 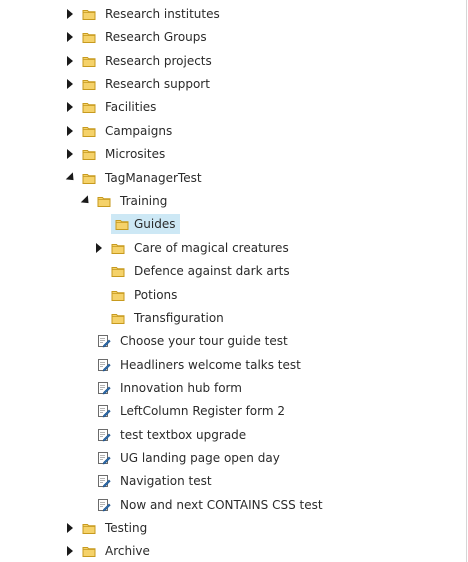 I want to click on tree-item-research-projects: Research projects, so click(x=140, y=61).